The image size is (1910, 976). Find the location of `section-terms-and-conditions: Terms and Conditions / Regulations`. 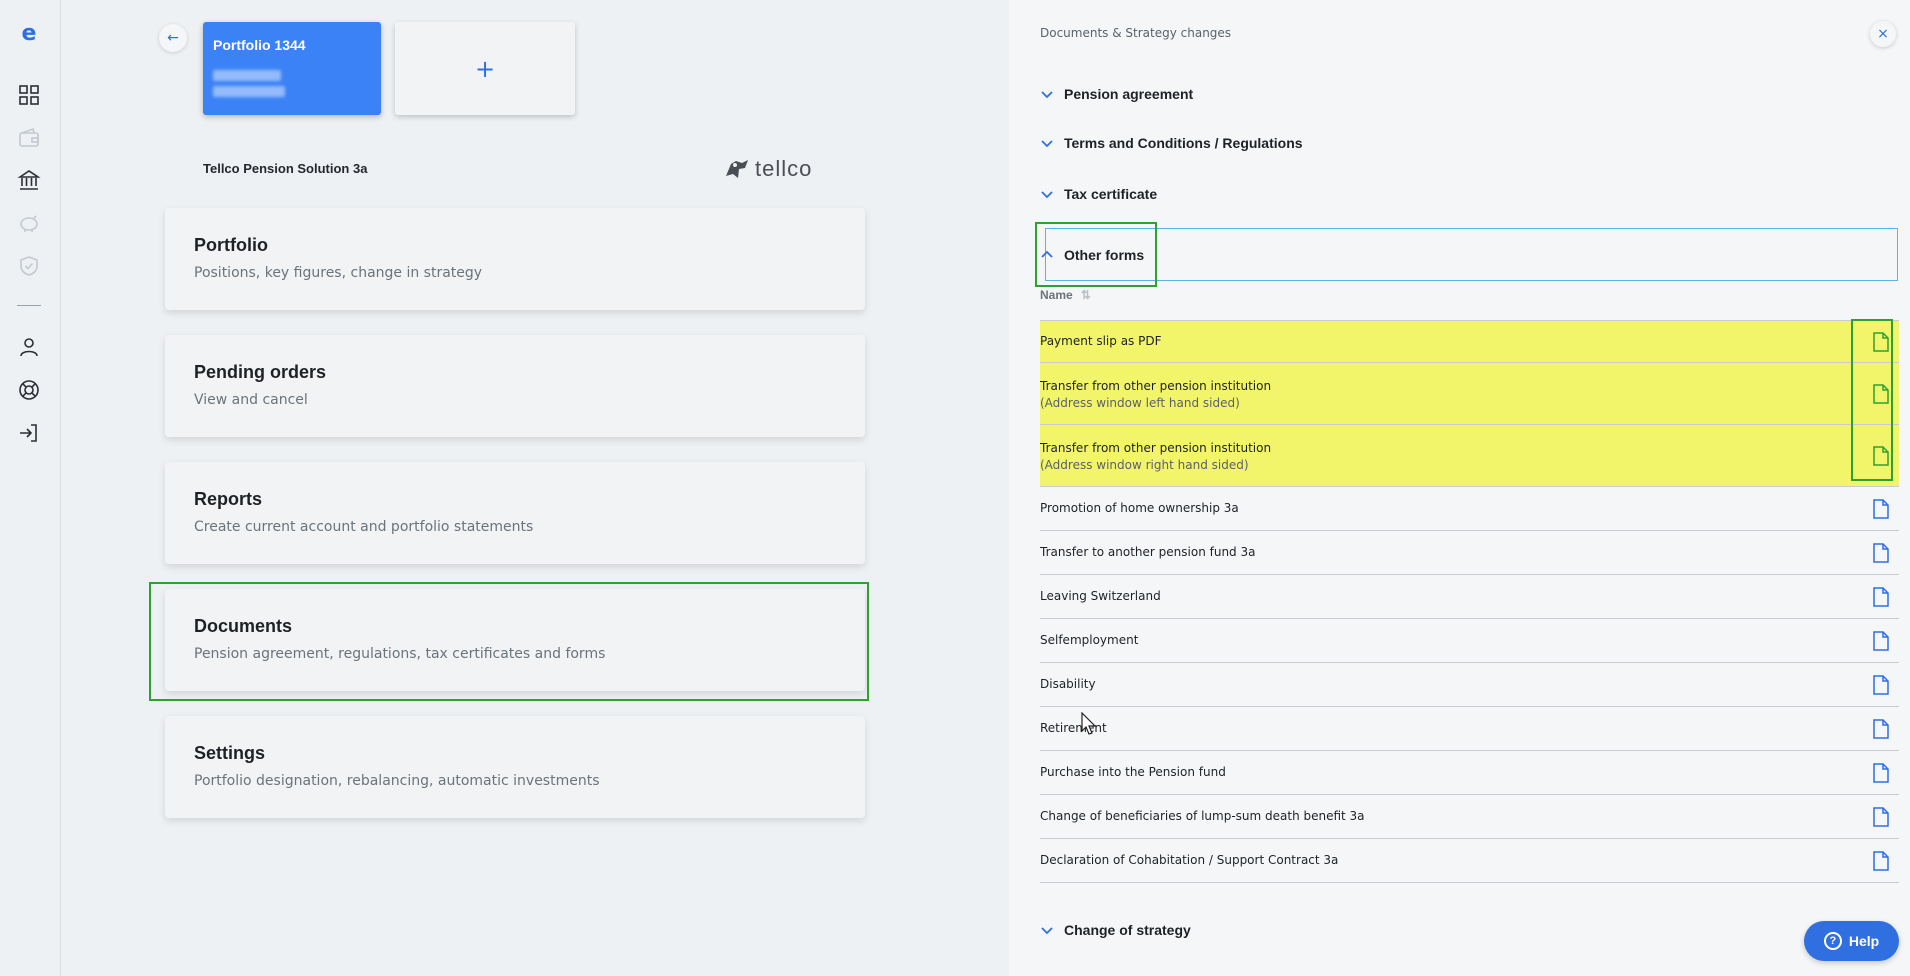

section-terms-and-conditions: Terms and Conditions / Regulations is located at coordinates (1171, 143).